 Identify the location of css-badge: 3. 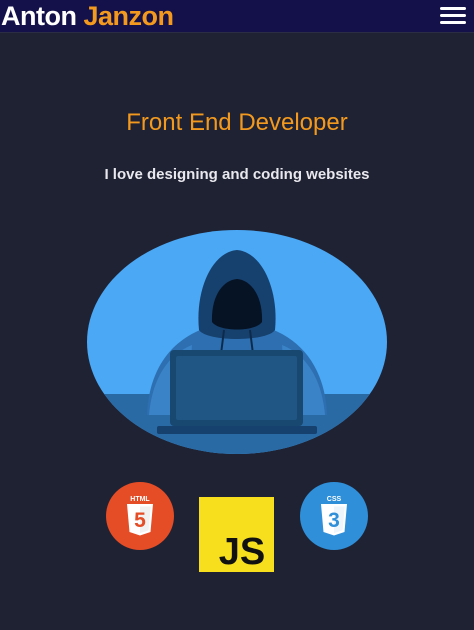
(334, 520).